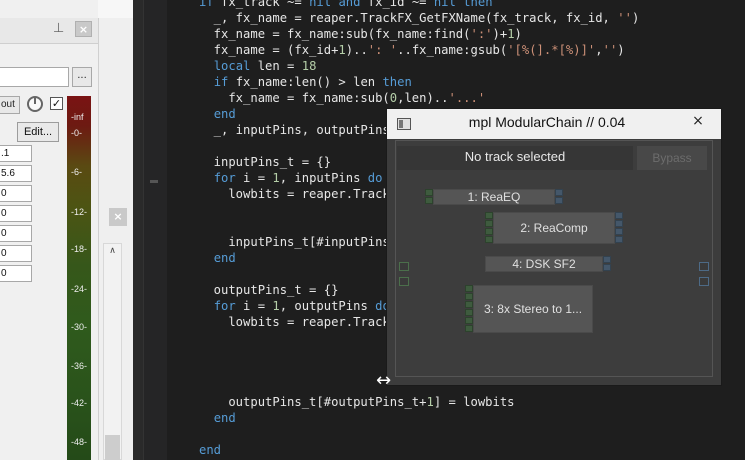 The height and width of the screenshot is (460, 745). I want to click on meter-label: -0-, so click(76, 133).